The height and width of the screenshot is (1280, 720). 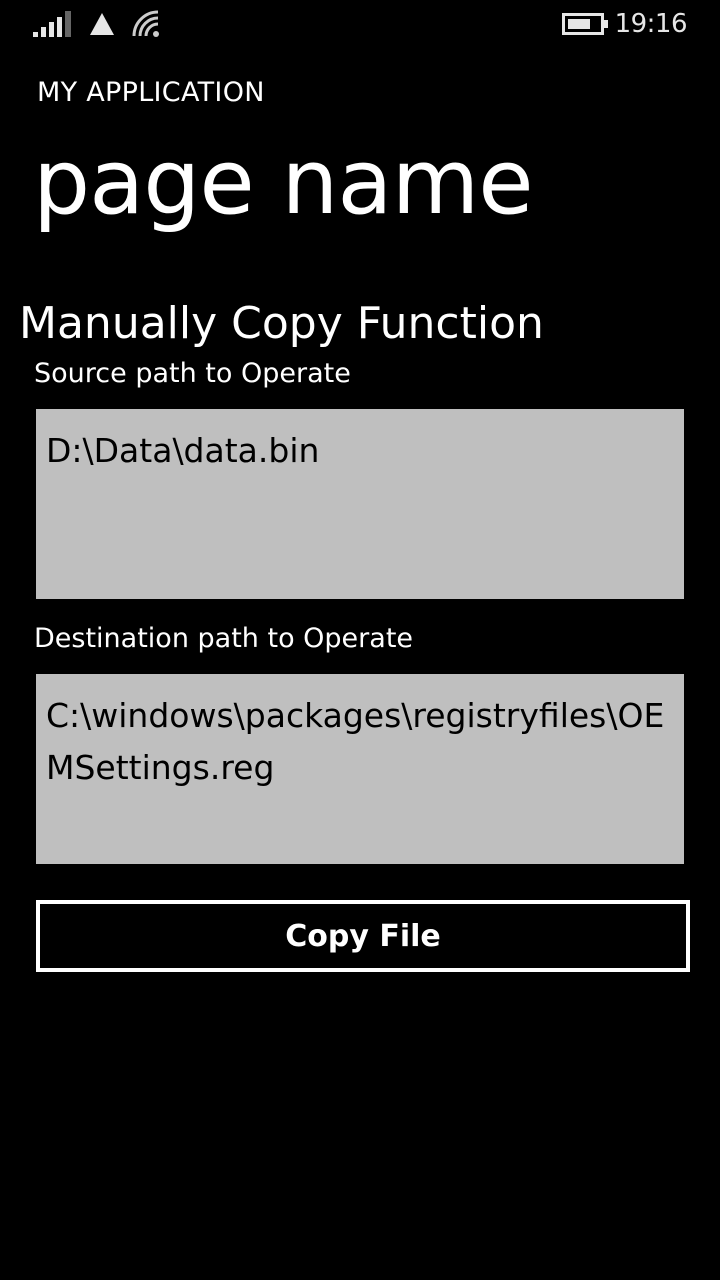 I want to click on network-warning-icon, so click(x=102, y=24).